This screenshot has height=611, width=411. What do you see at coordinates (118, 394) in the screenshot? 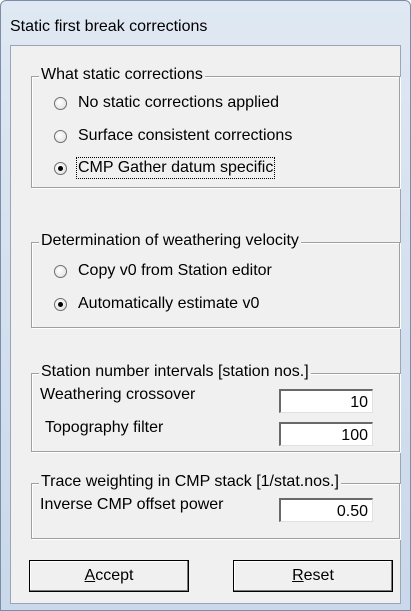
I see `weathering-crossover-label: Weathering crossover` at bounding box center [118, 394].